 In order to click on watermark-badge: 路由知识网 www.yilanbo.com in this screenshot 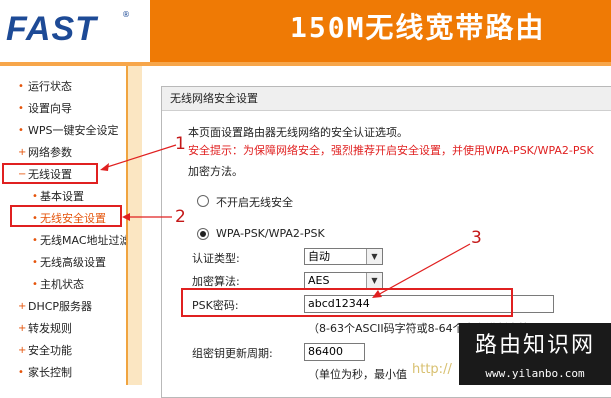, I will do `click(535, 354)`.